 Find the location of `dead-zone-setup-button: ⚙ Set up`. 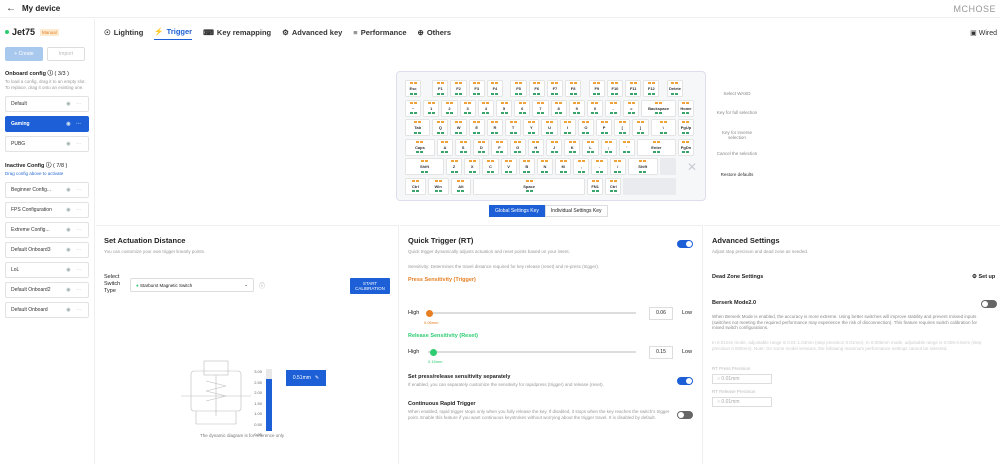

dead-zone-setup-button: ⚙ Set up is located at coordinates (983, 277).